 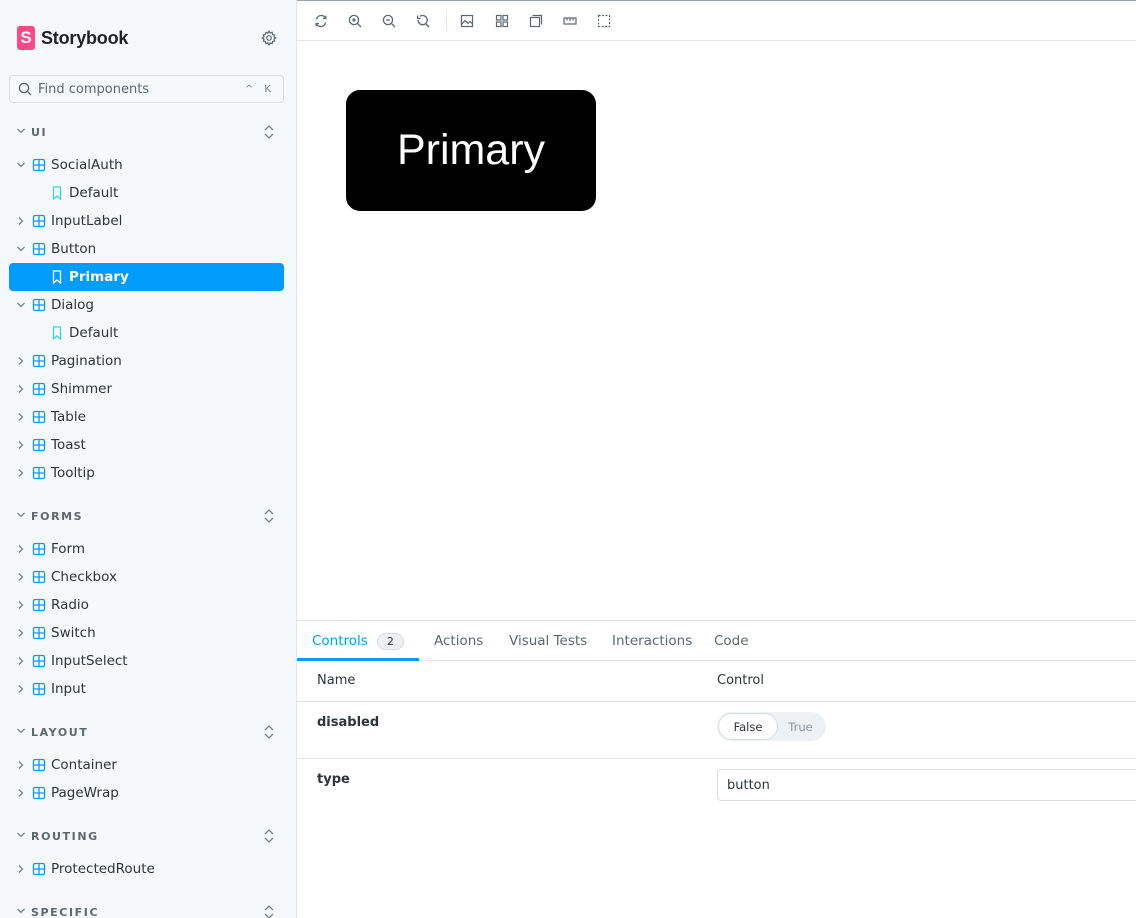 What do you see at coordinates (652, 641) in the screenshot?
I see `tab-interactions: Interactions` at bounding box center [652, 641].